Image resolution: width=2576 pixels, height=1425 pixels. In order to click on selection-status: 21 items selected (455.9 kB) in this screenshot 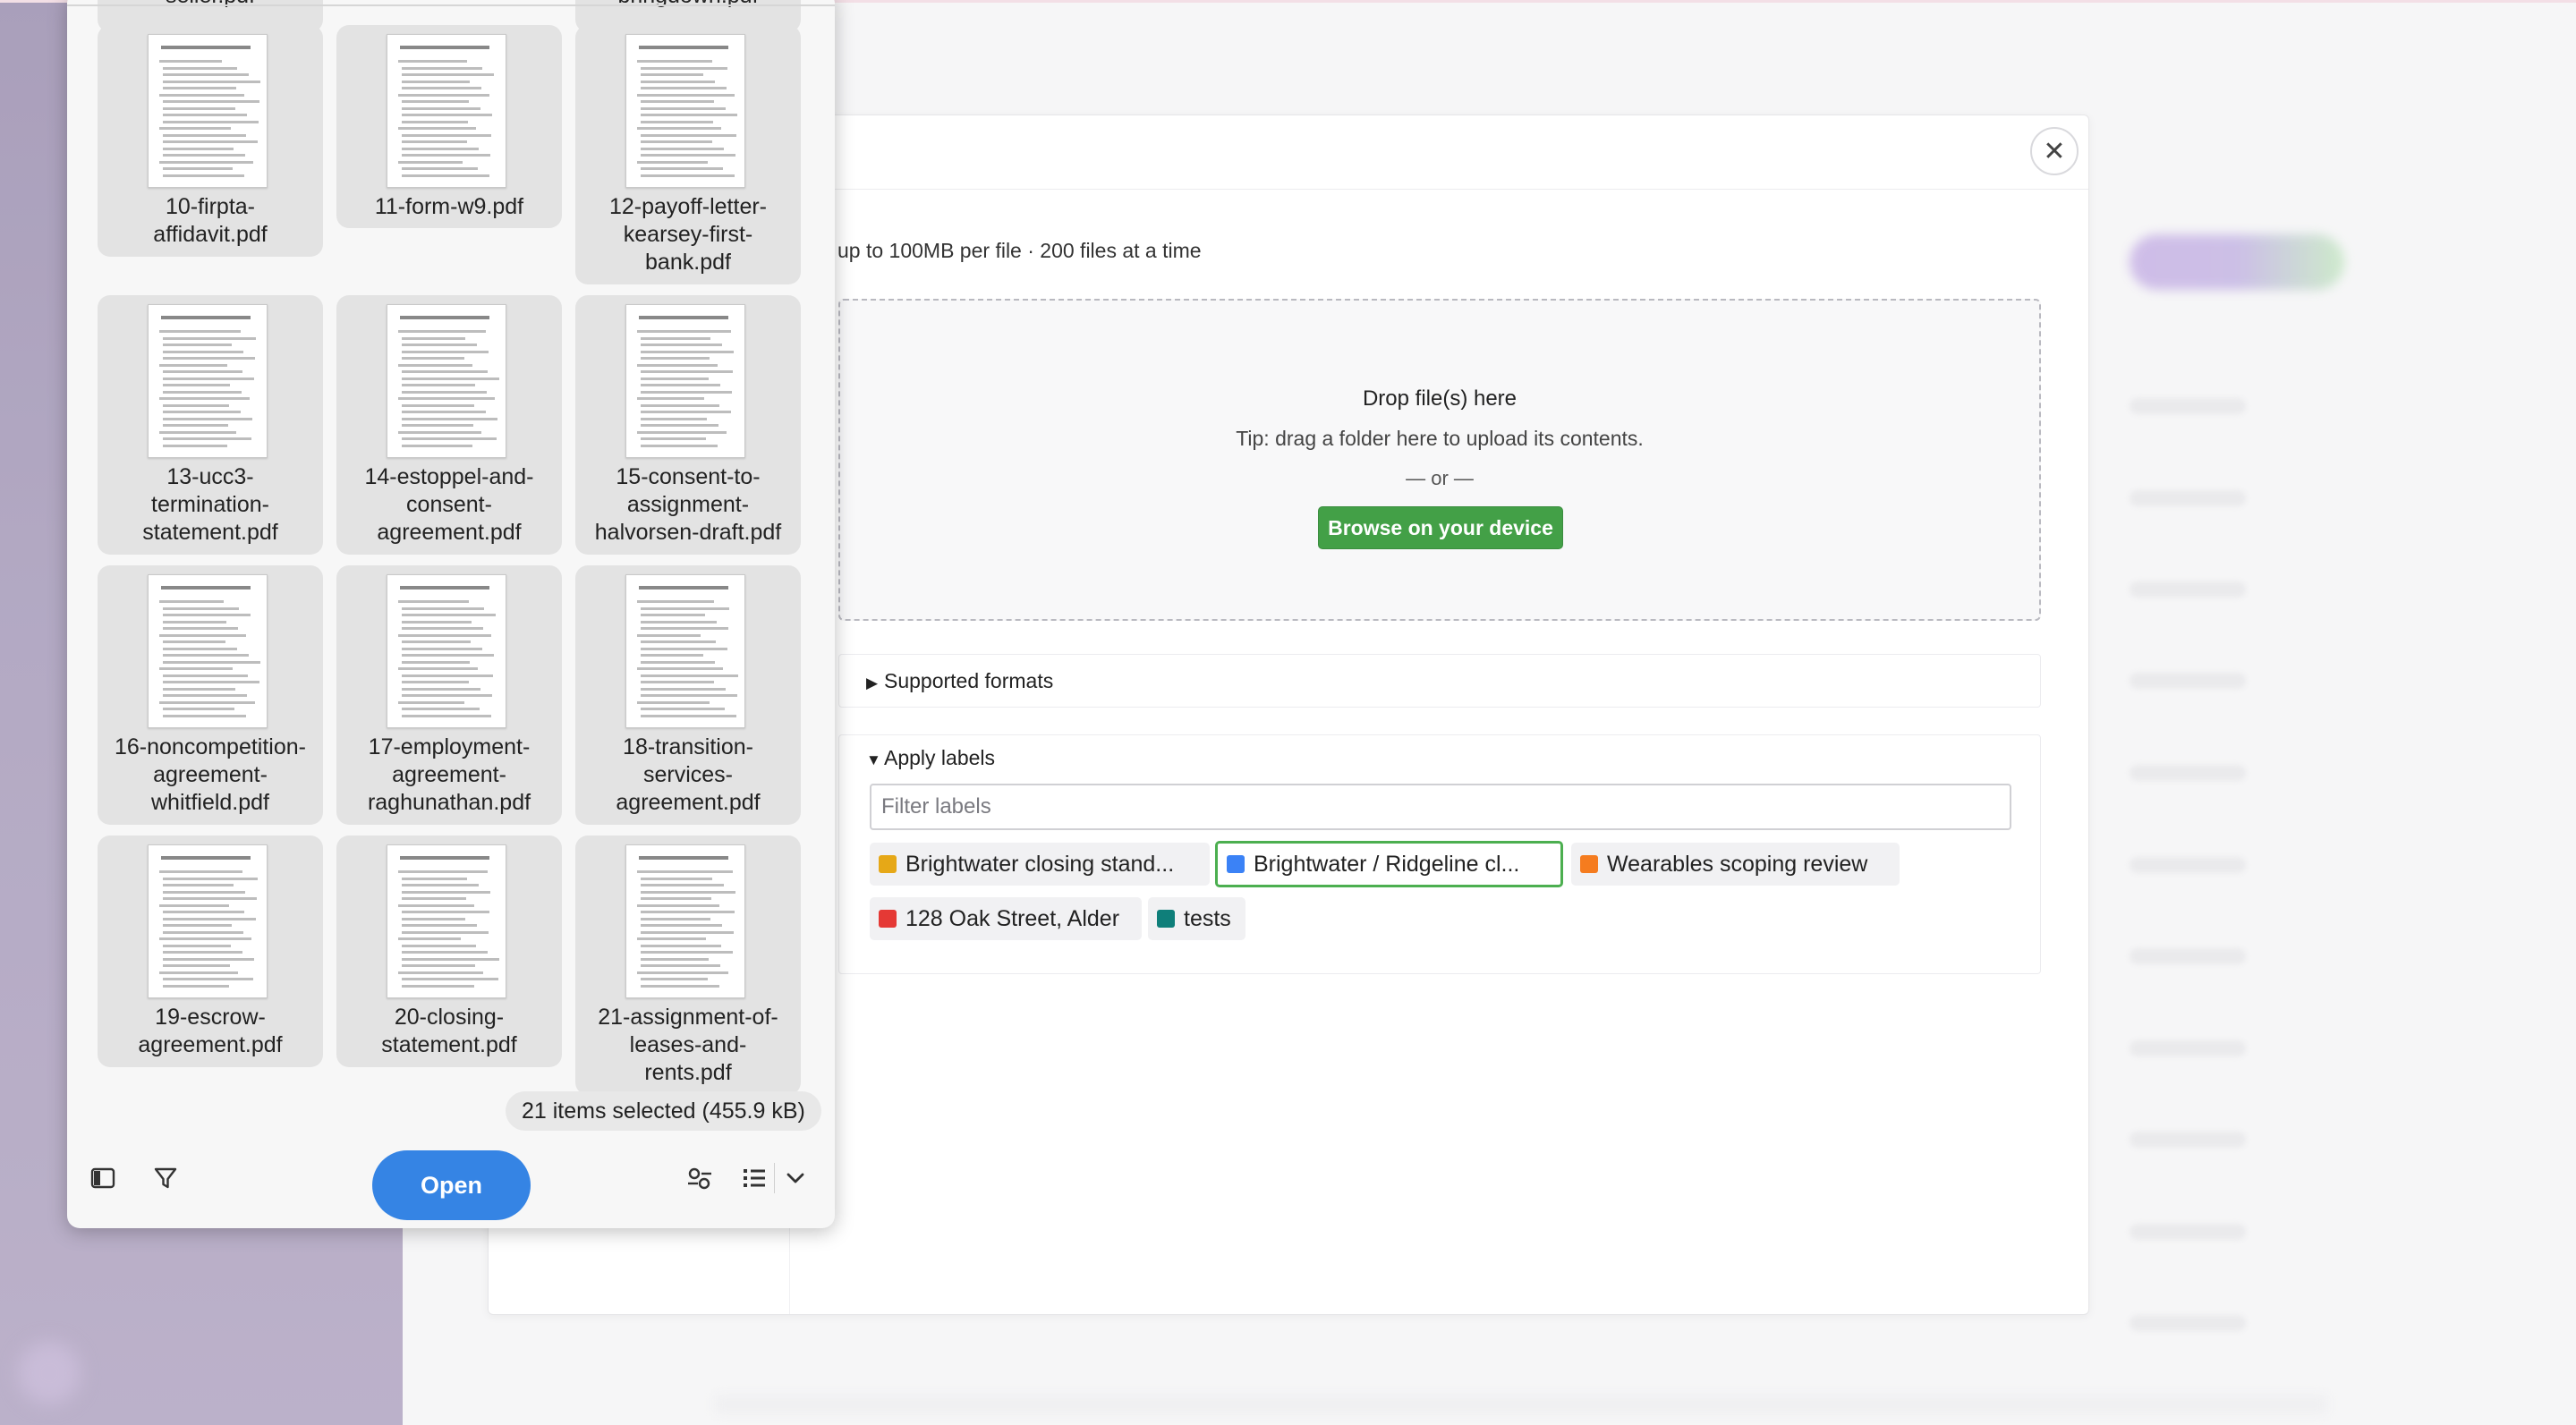, I will do `click(663, 1111)`.